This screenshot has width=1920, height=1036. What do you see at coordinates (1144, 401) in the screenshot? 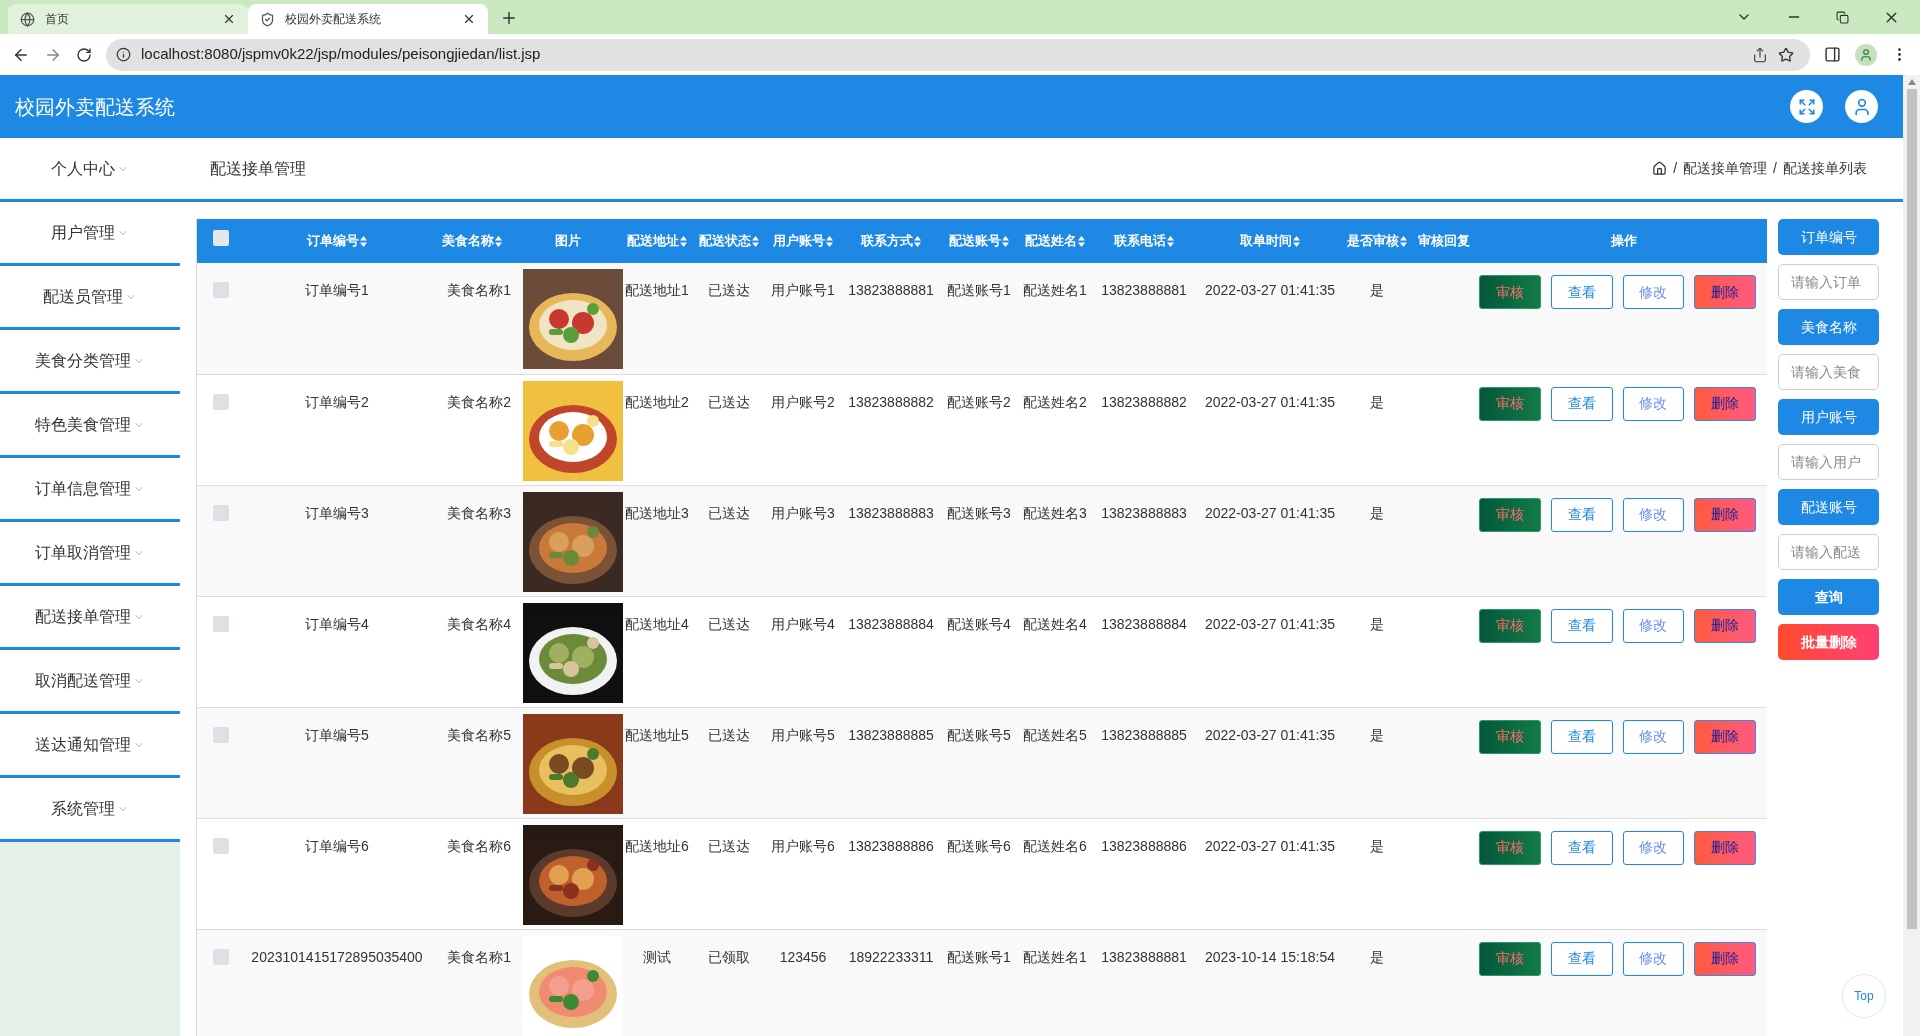
I see `table-cell: 13823888882` at bounding box center [1144, 401].